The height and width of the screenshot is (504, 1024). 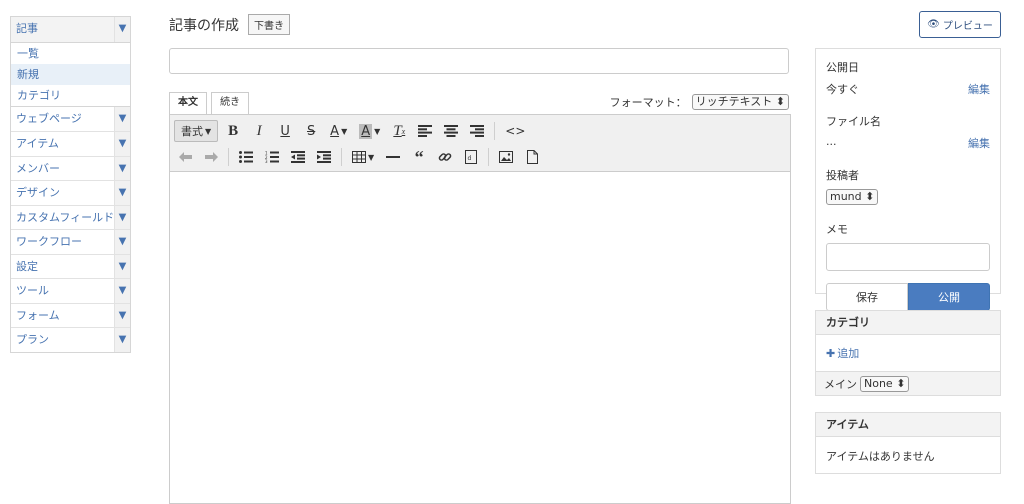 I want to click on highlight-color-icon: A ▼, so click(x=369, y=131).